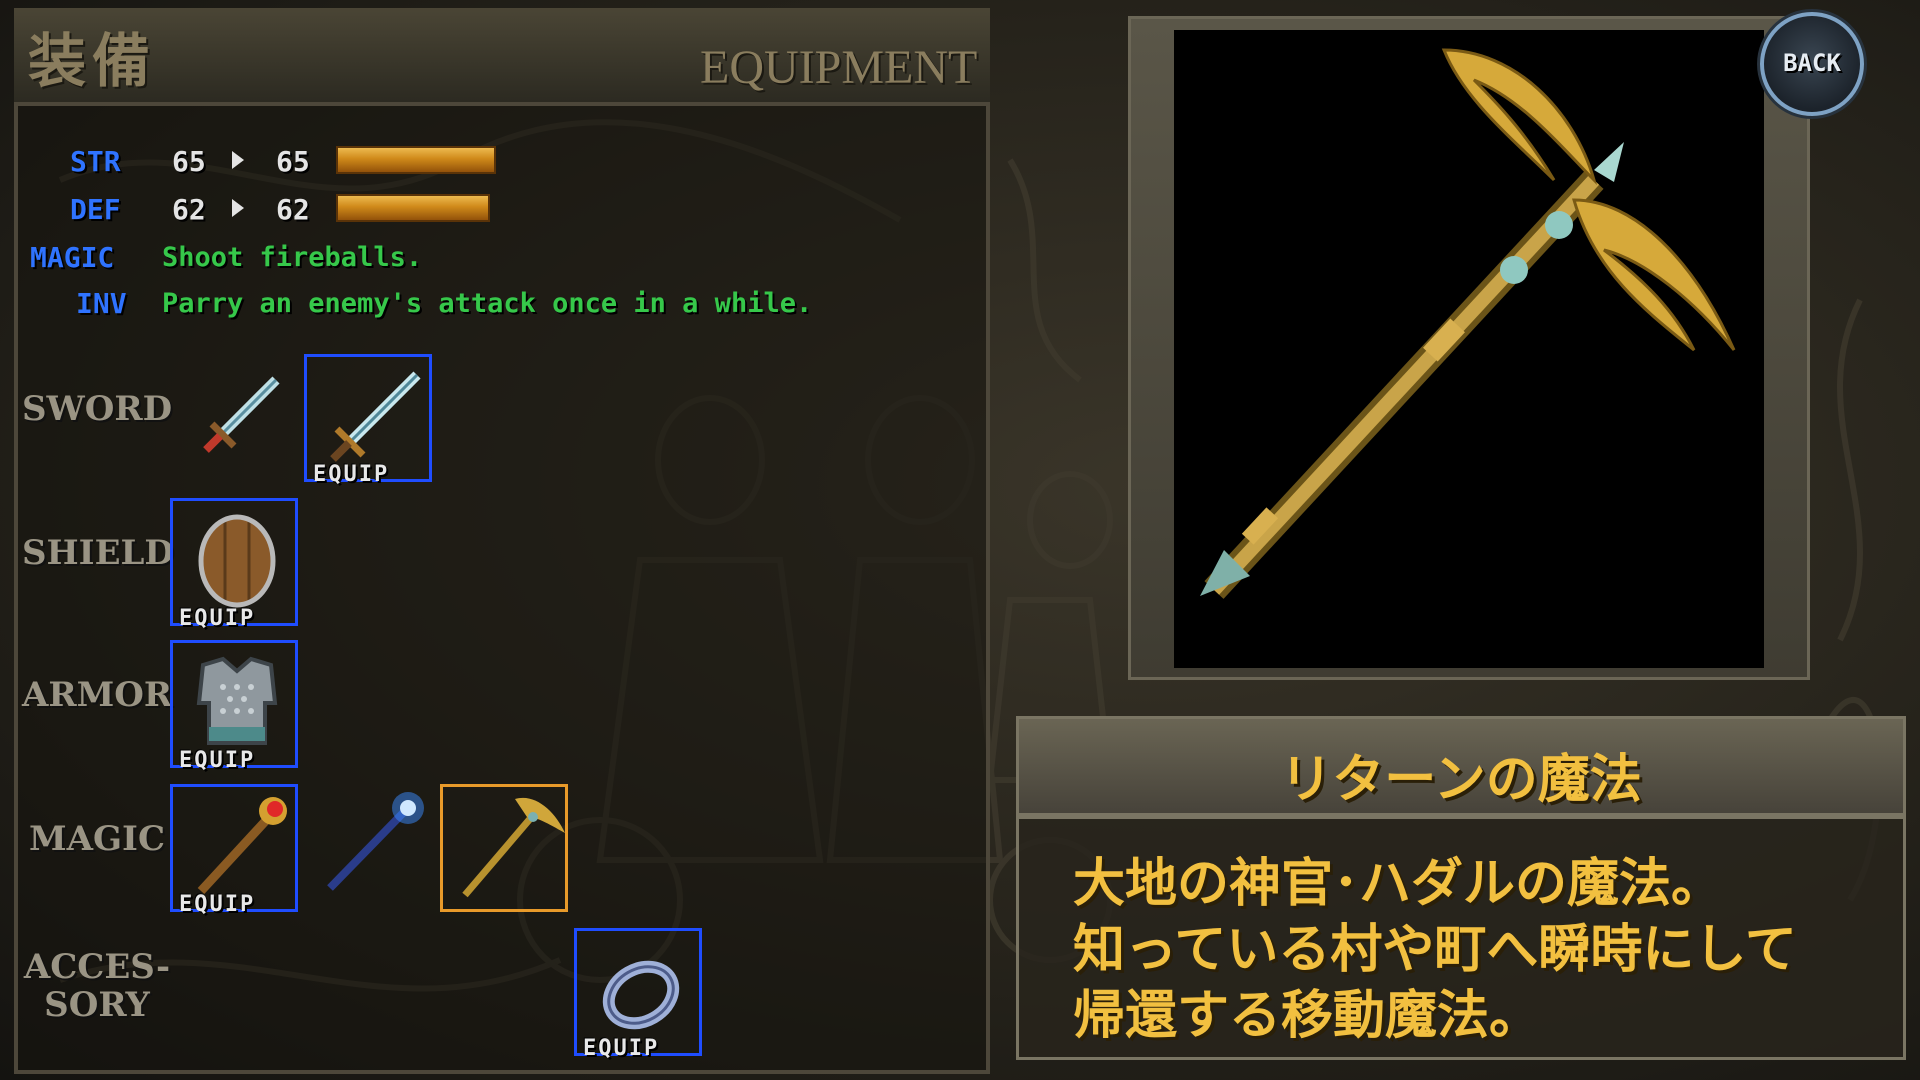  I want to click on item-description-box: 大地の神官･ハダルの魔法。 知っている村や町へ瞬時にして 帰還する移動魔法。, so click(1461, 938).